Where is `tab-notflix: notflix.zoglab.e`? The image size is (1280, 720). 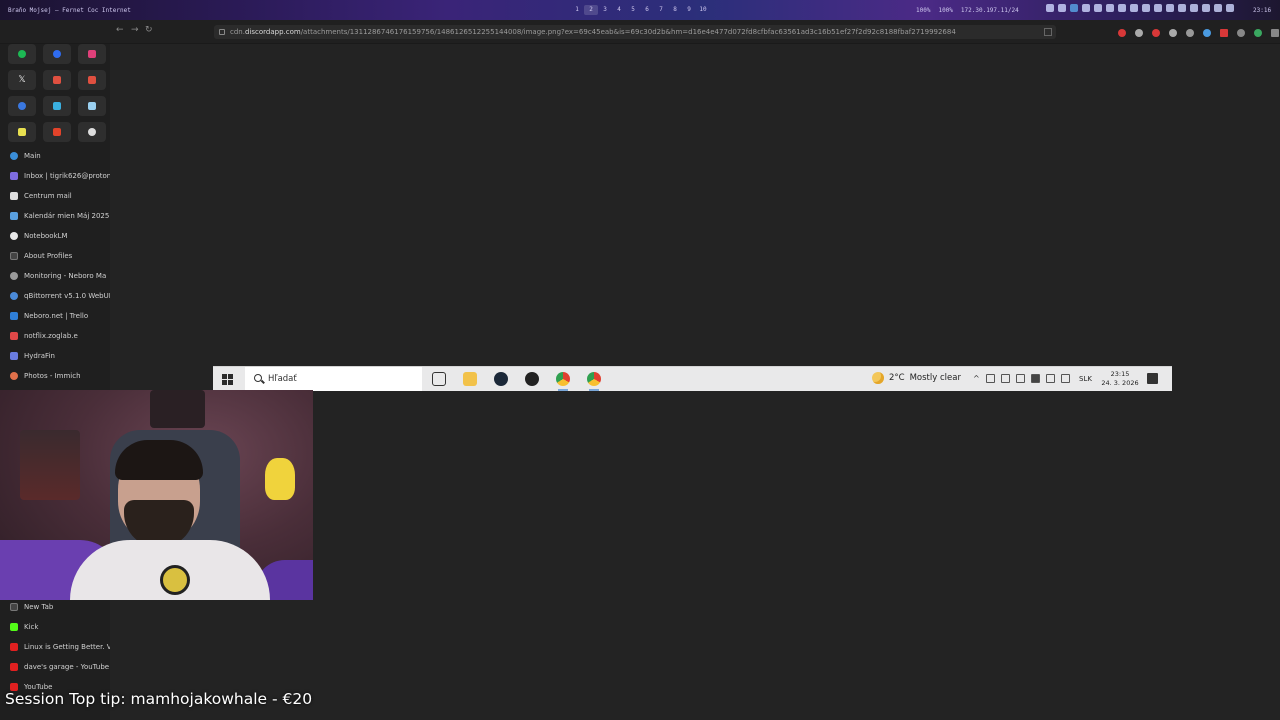 tab-notflix: notflix.zoglab.e is located at coordinates (55, 336).